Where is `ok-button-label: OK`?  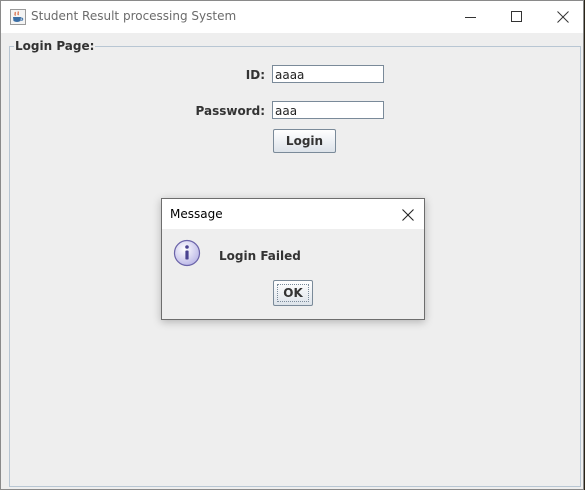
ok-button-label: OK is located at coordinates (293, 293).